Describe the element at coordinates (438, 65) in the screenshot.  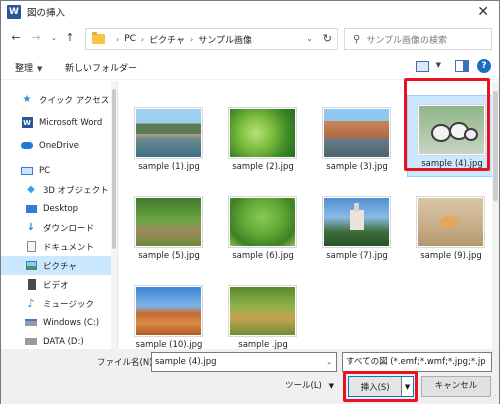
I see `view-options-chevron-icon: ▼` at that location.